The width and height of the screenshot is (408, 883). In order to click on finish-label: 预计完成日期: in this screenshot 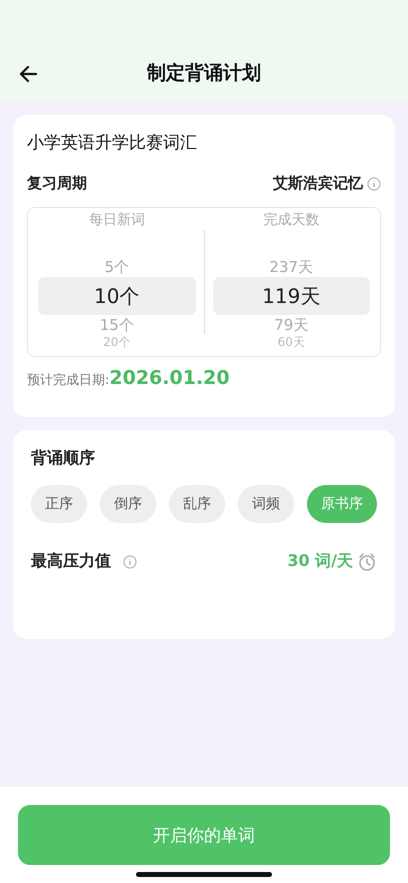, I will do `click(68, 380)`.